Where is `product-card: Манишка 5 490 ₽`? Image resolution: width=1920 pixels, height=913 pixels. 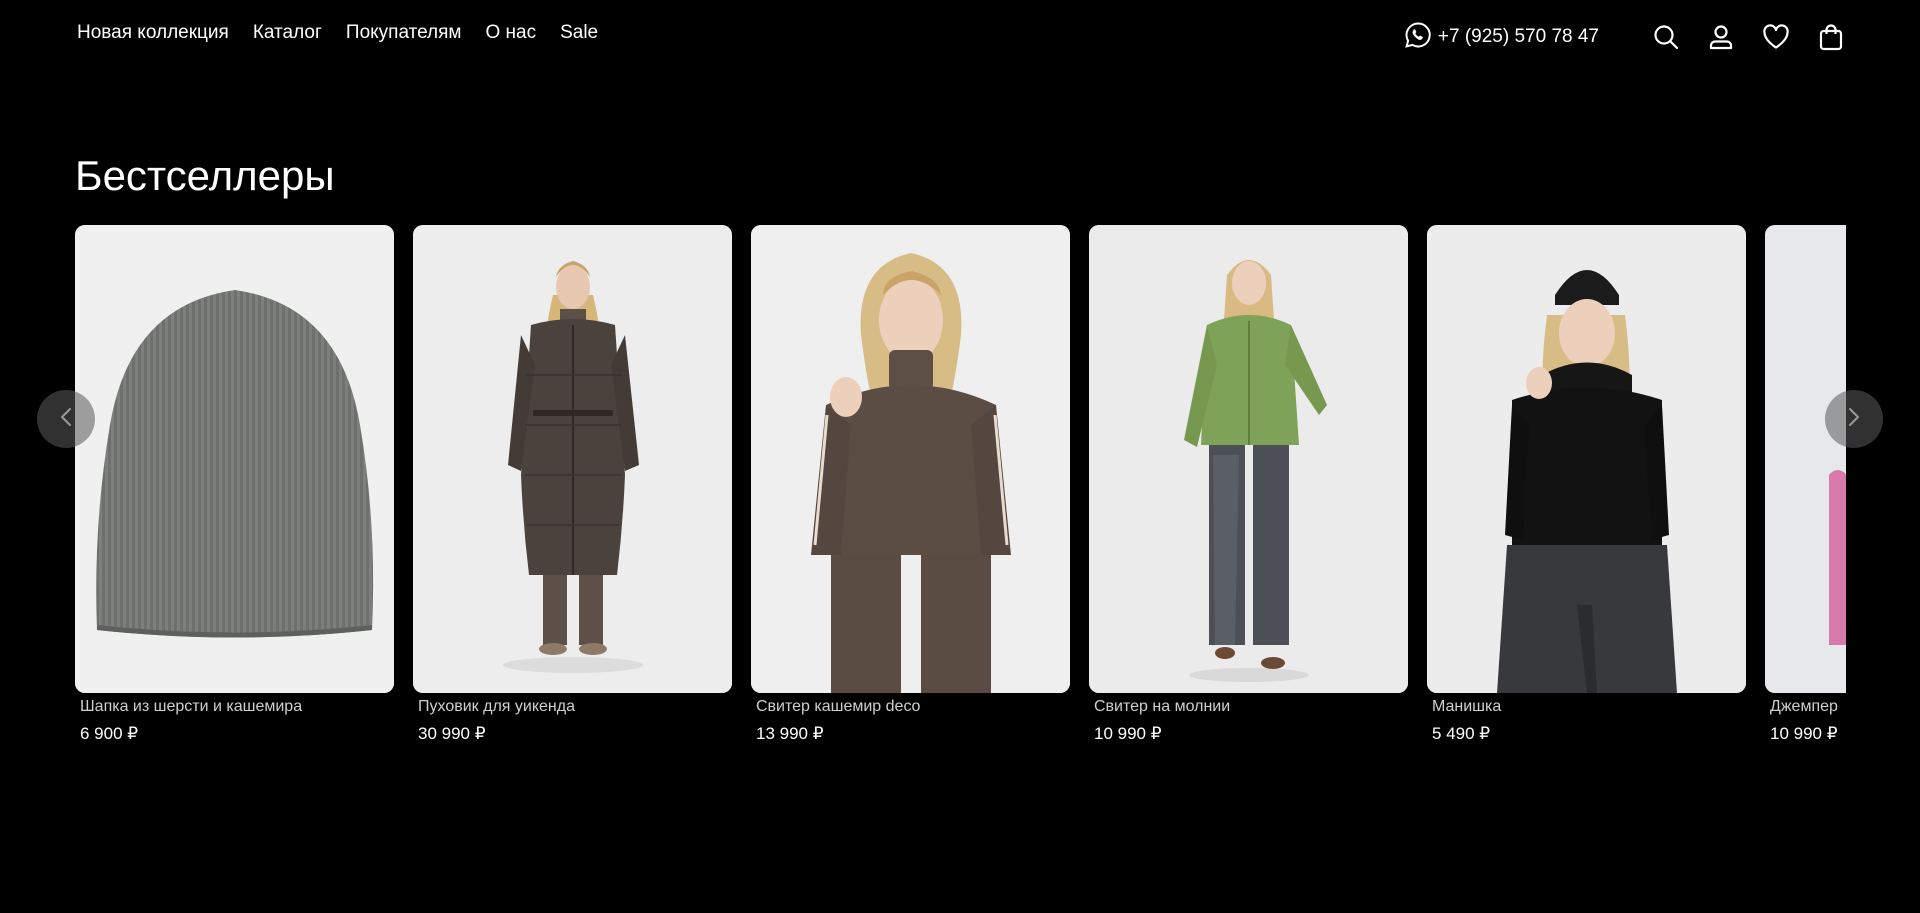 product-card: Манишка 5 490 ₽ is located at coordinates (1586, 484).